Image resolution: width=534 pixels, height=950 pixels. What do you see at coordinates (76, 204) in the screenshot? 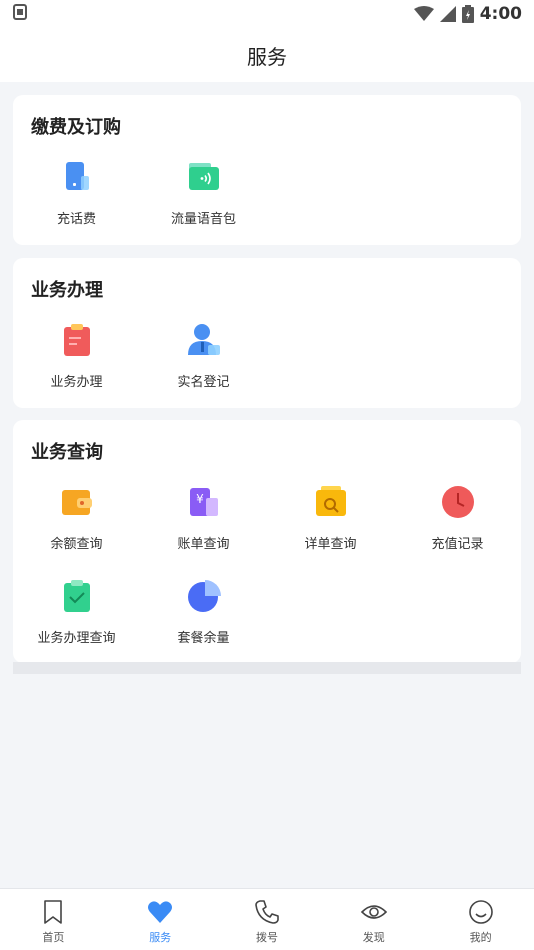
I see `service-recharge: 充话费` at bounding box center [76, 204].